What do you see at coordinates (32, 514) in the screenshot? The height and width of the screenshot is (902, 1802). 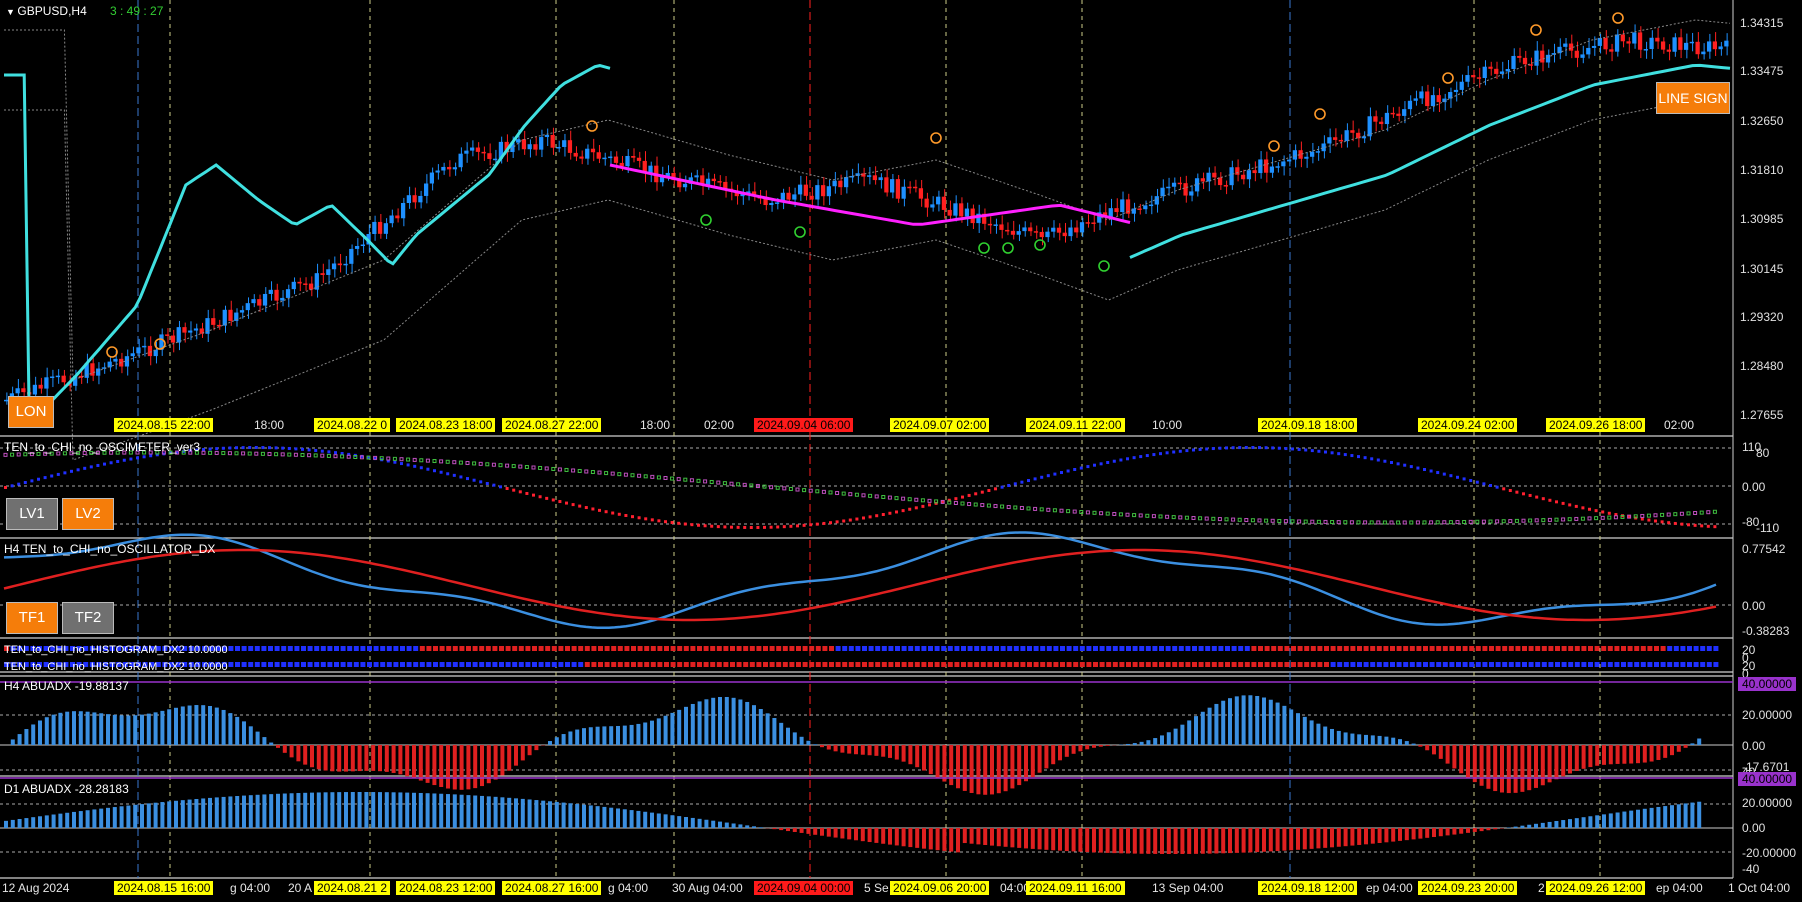 I see `lv1-button: LV1` at bounding box center [32, 514].